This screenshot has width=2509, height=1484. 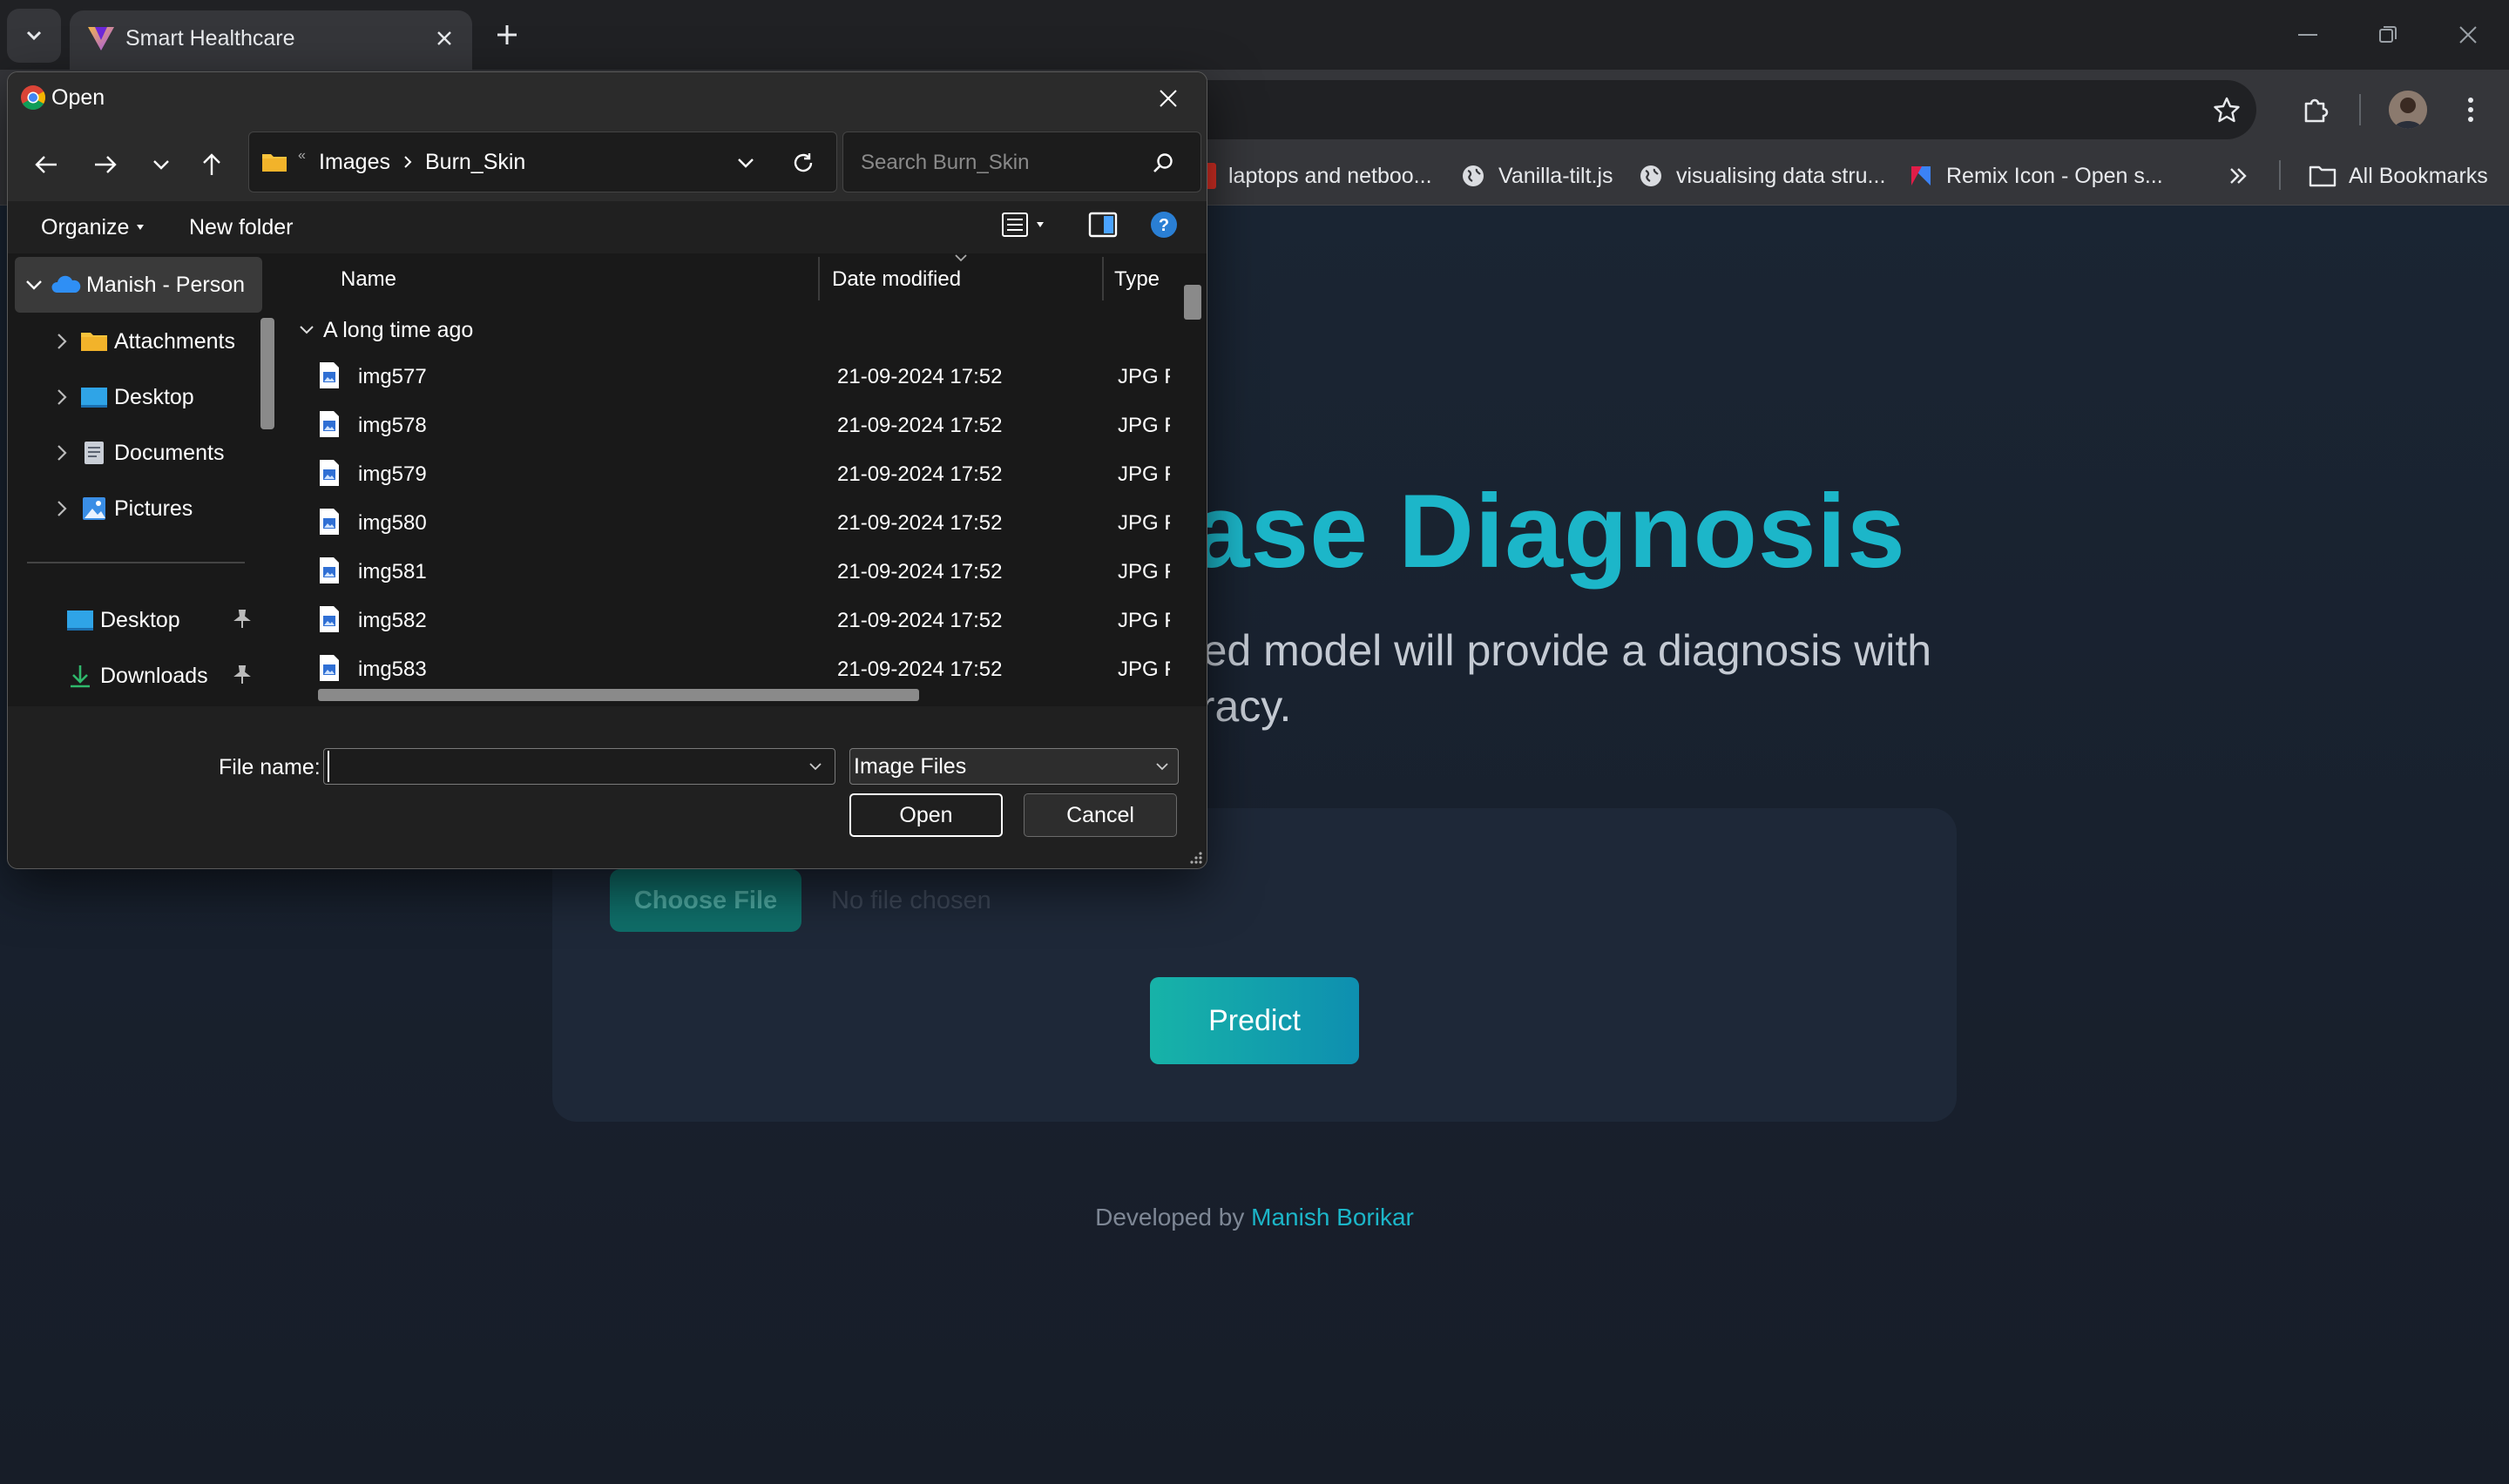 What do you see at coordinates (1651, 176) in the screenshot?
I see `globe-icon` at bounding box center [1651, 176].